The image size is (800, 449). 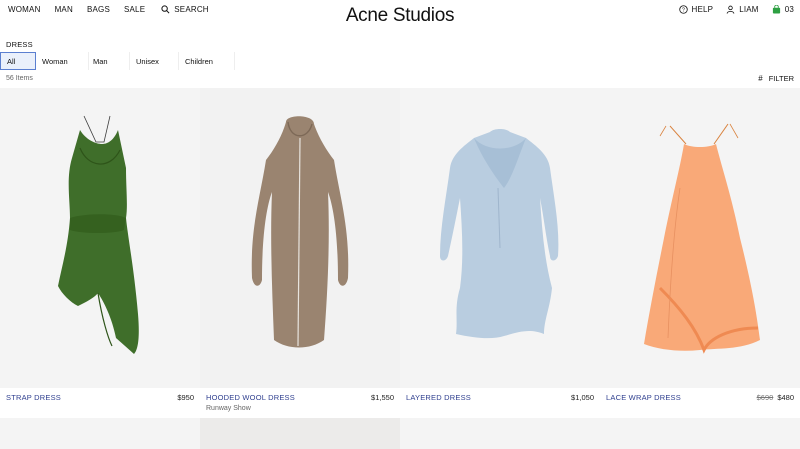 What do you see at coordinates (438, 397) in the screenshot?
I see `product-name: LAYERED DRESS` at bounding box center [438, 397].